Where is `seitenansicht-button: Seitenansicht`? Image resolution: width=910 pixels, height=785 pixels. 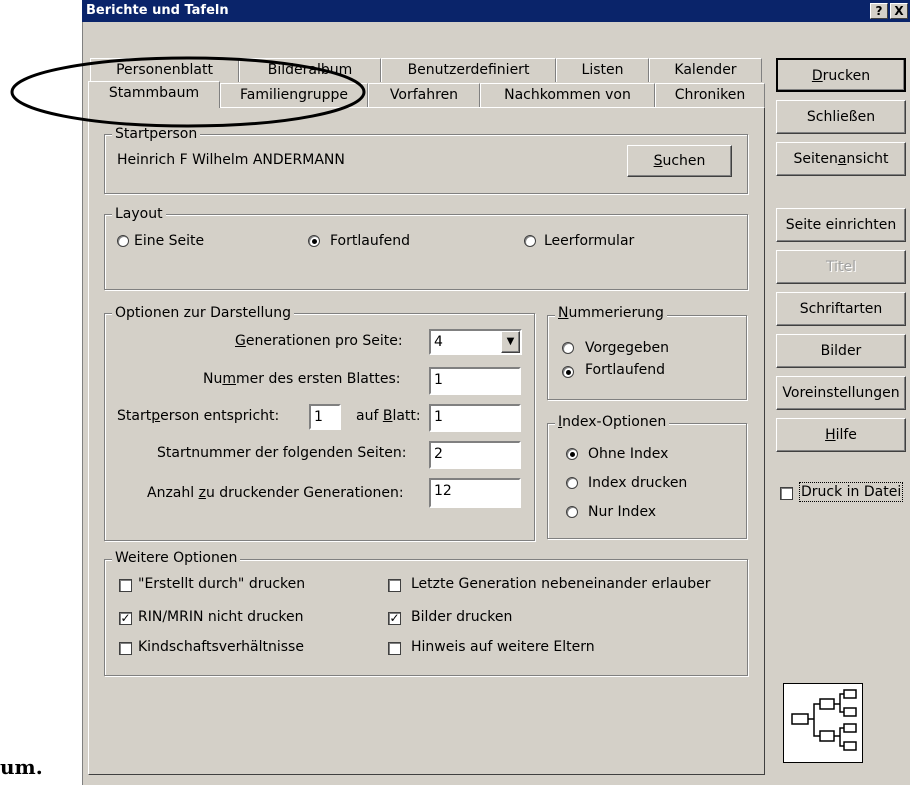 seitenansicht-button: Seitenansicht is located at coordinates (841, 159).